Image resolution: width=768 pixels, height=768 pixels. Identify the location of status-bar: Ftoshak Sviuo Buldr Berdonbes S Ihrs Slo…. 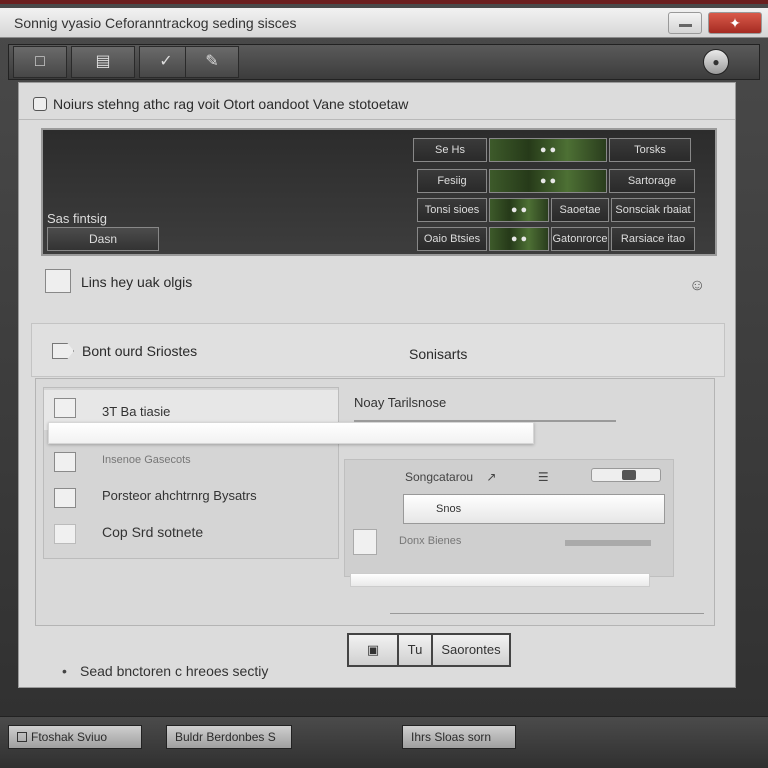
(384, 742).